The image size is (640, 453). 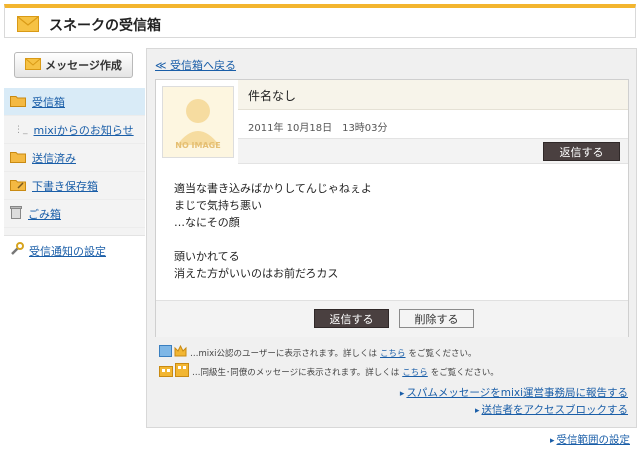 I want to click on delete-button: 削除する, so click(x=436, y=318).